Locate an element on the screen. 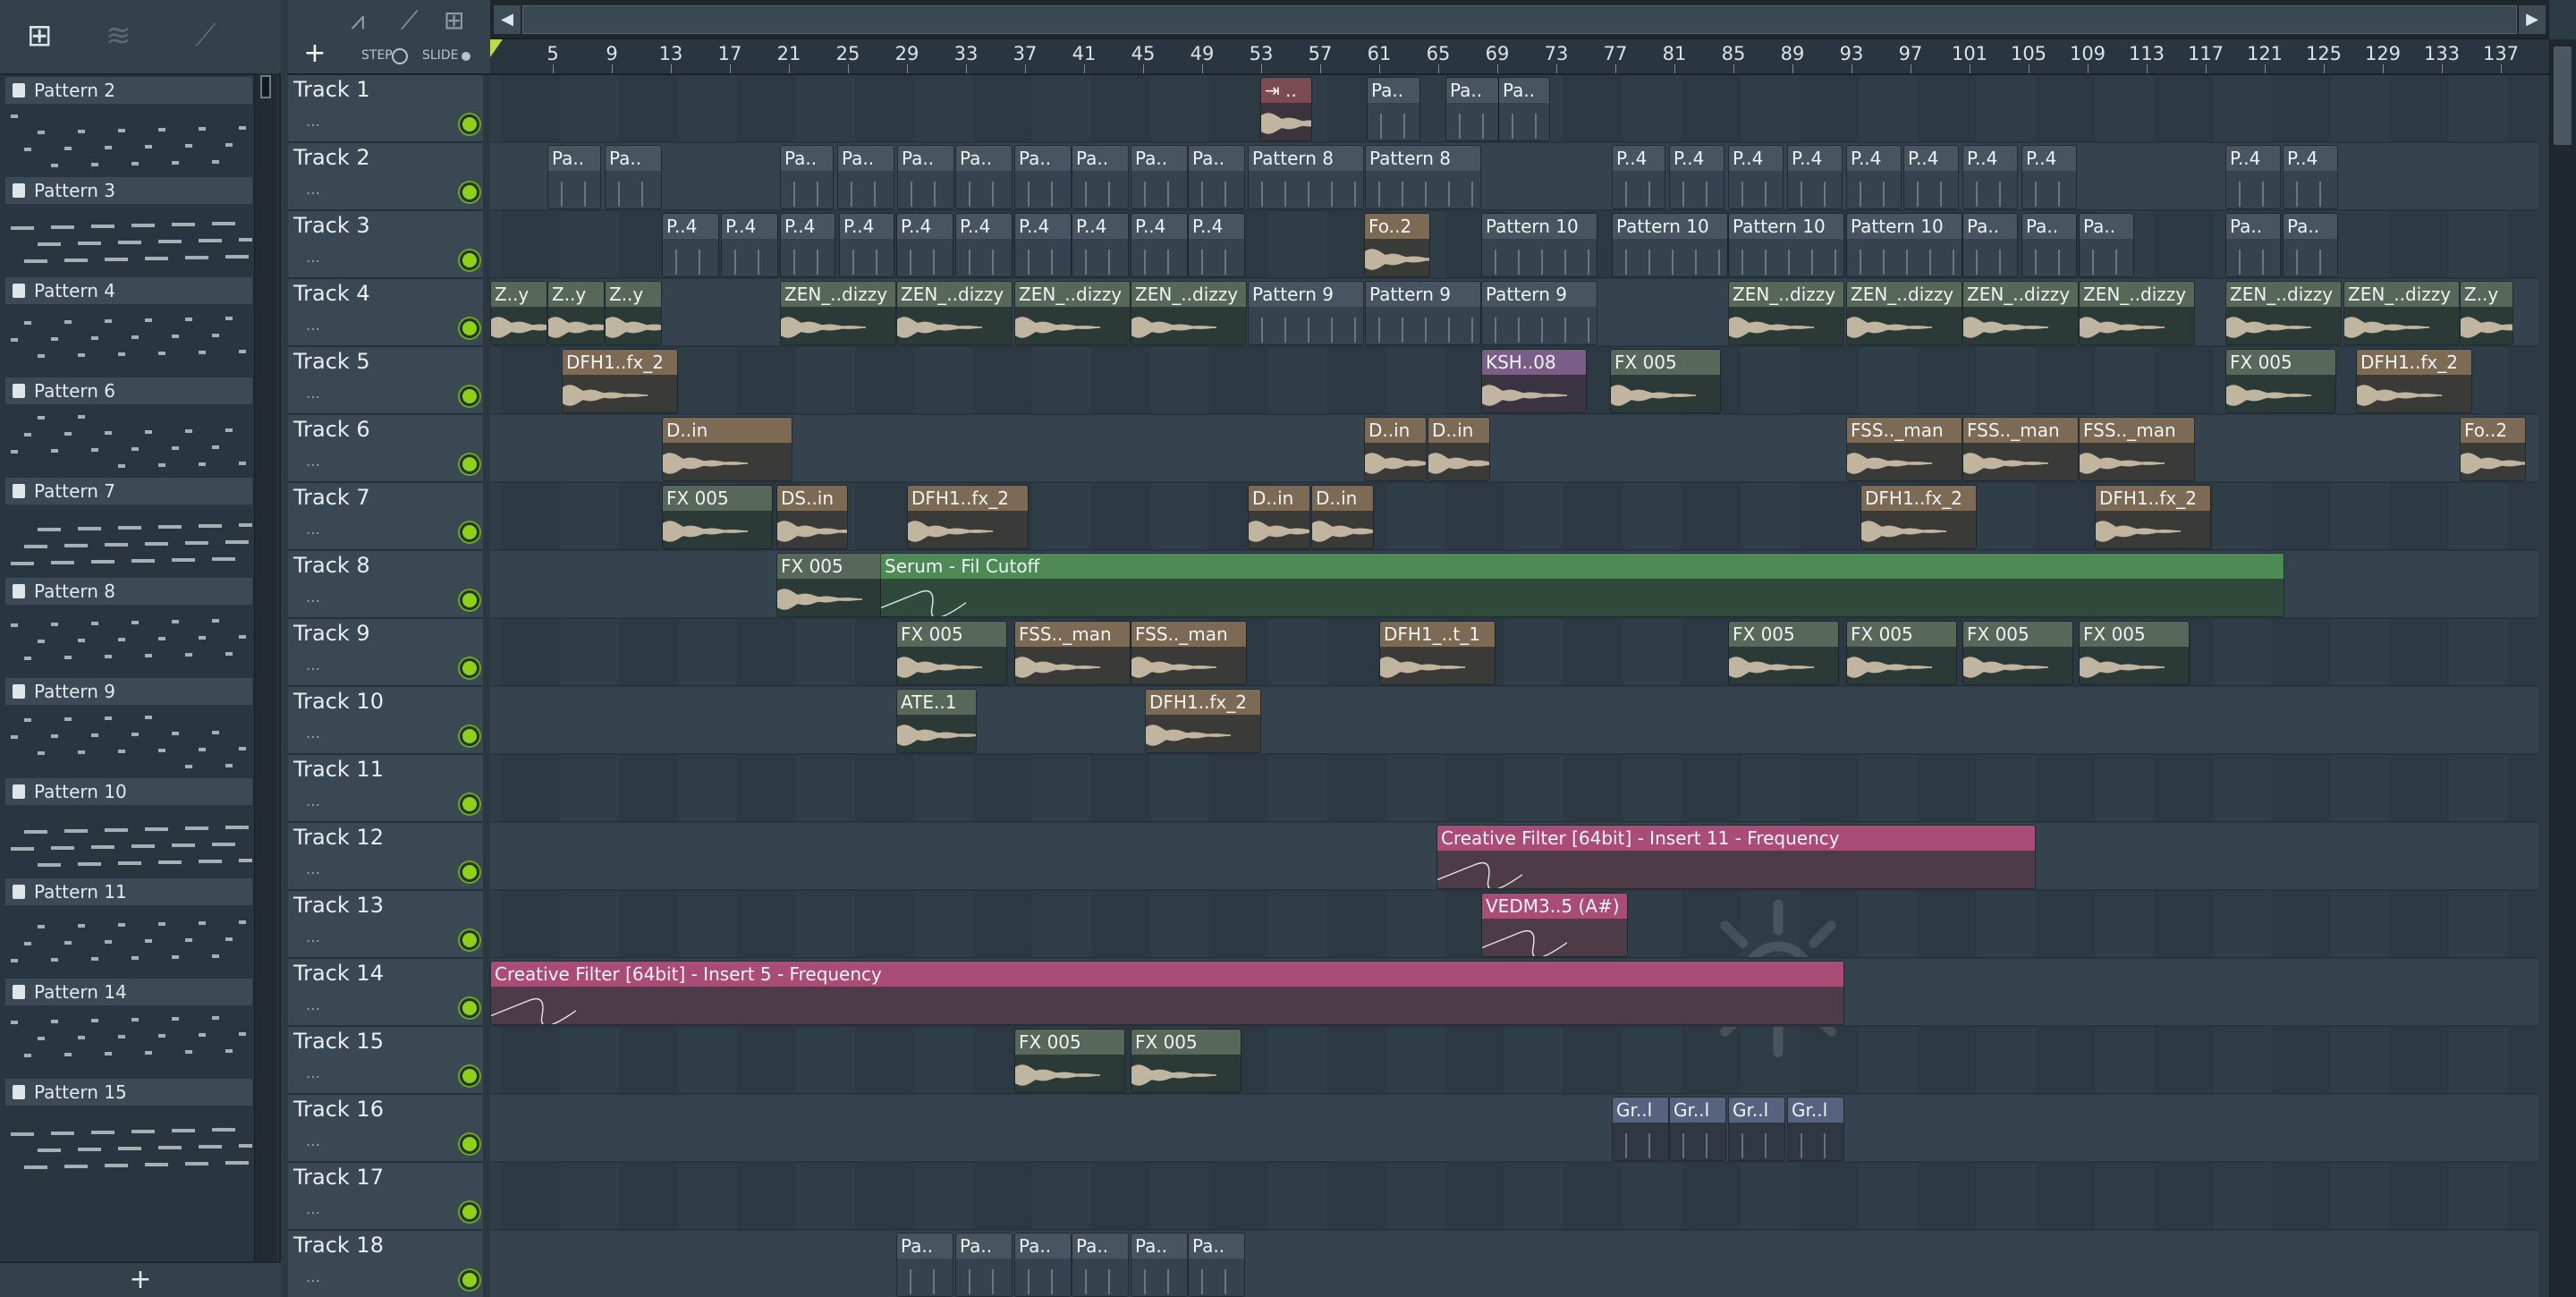 The height and width of the screenshot is (1297, 2576). playlist-clip: Serum - Fil Cutoff is located at coordinates (1582, 585).